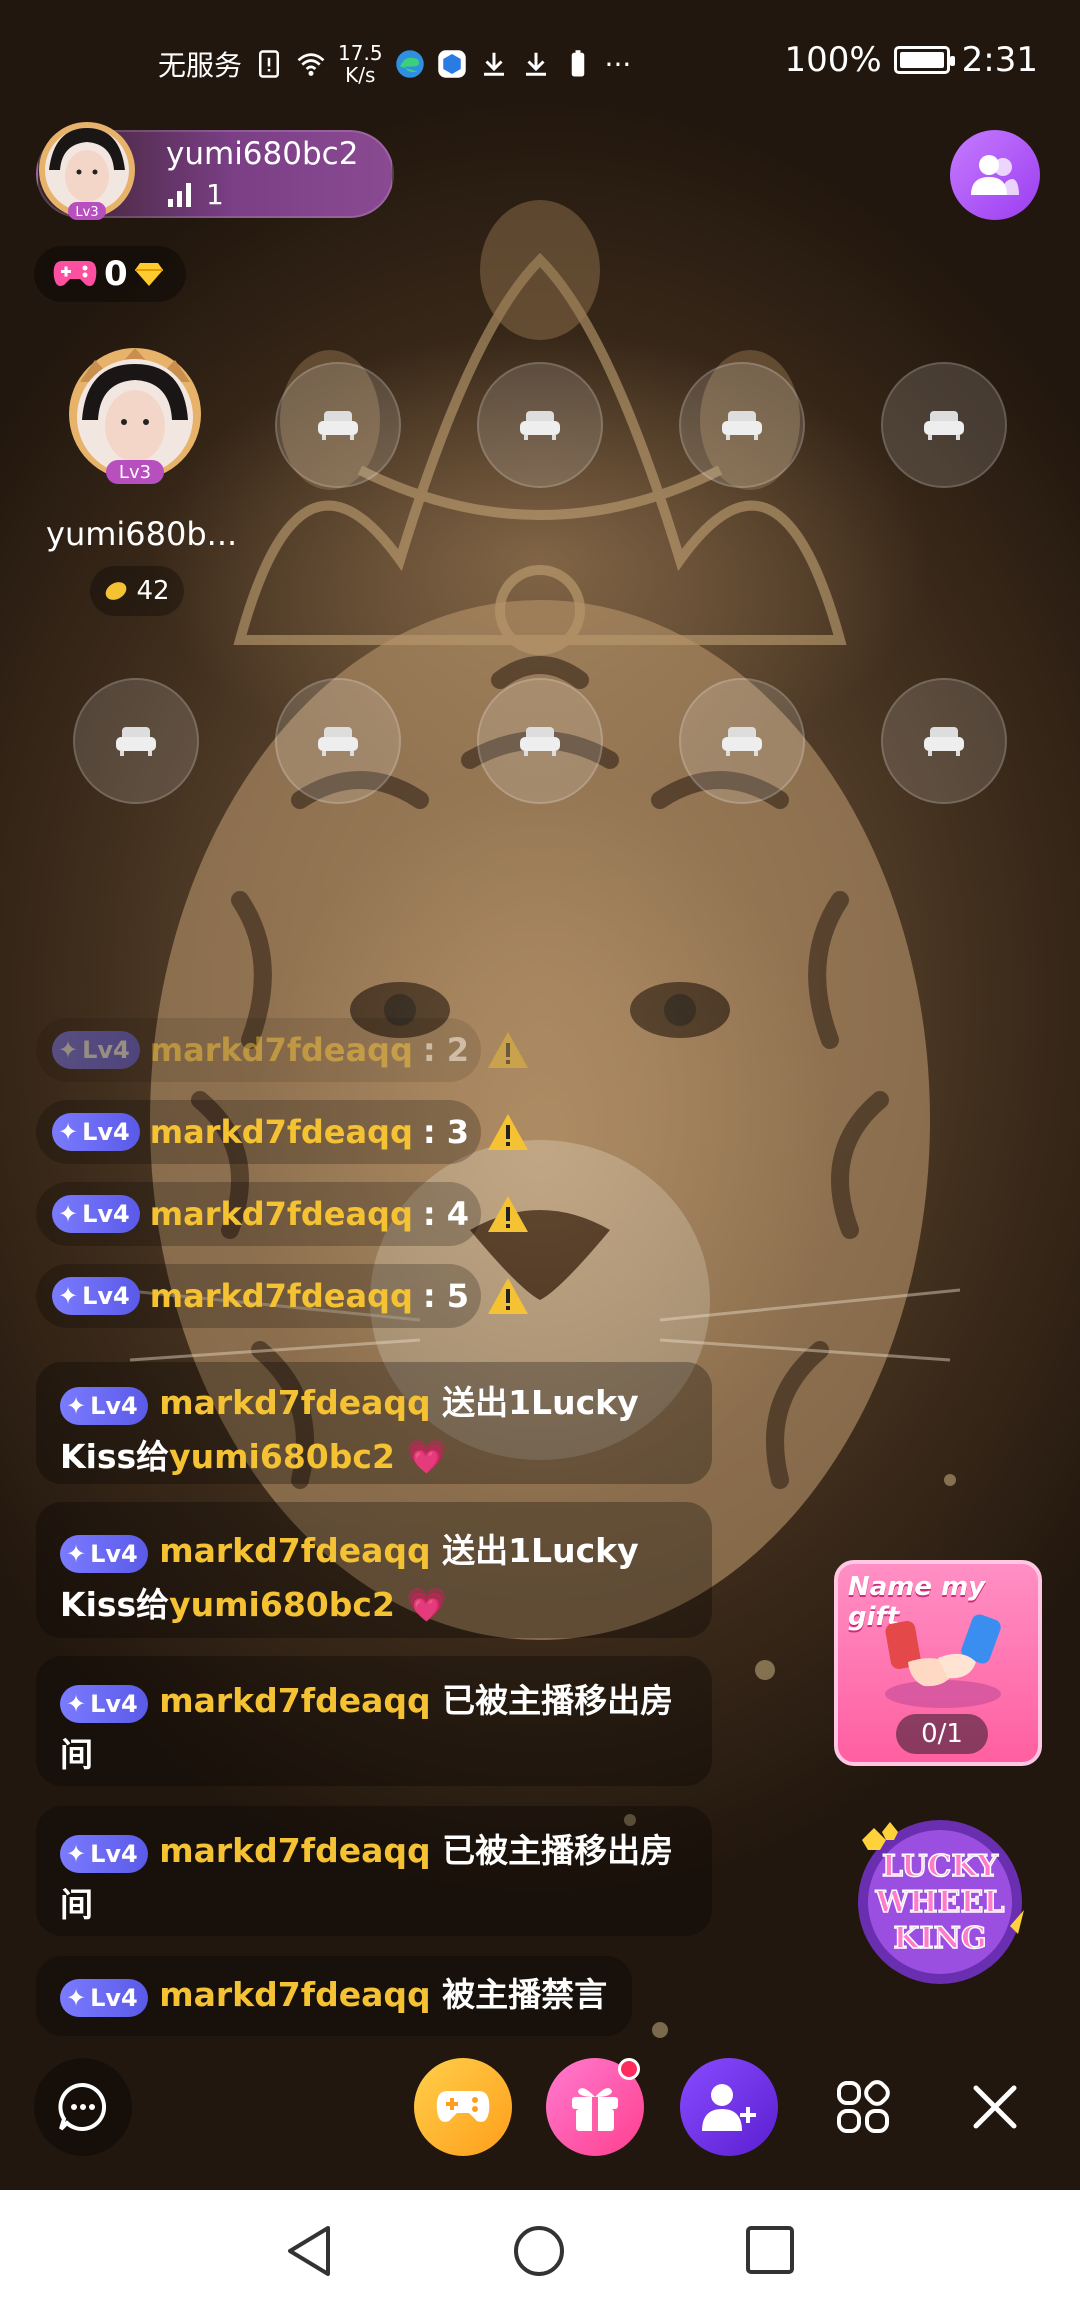  Describe the element at coordinates (311, 64) in the screenshot. I see `wifi-icon` at that location.